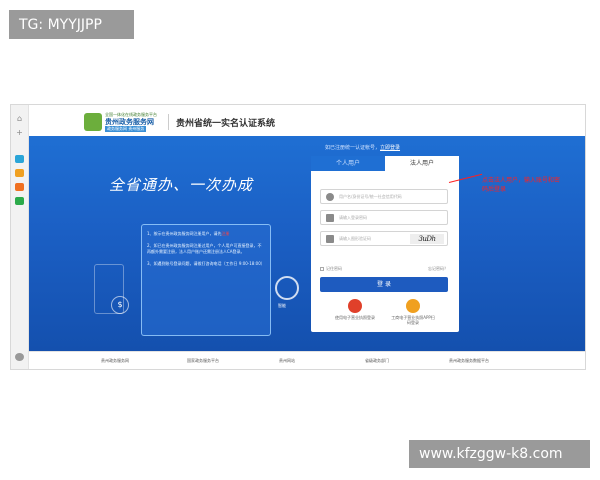  What do you see at coordinates (71, 24) in the screenshot?
I see `watermark-top: TG: MYYJJPP` at bounding box center [71, 24].